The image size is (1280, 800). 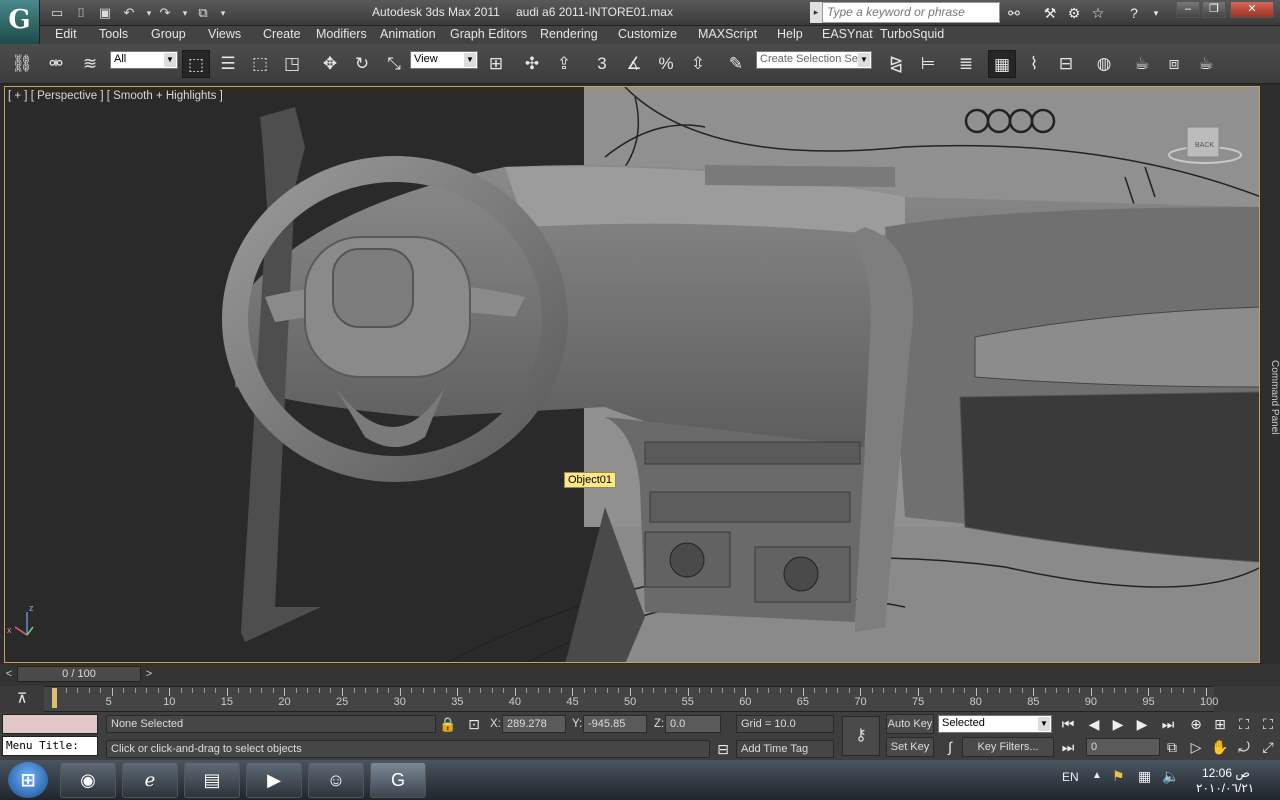 What do you see at coordinates (1225, 788) in the screenshot?
I see `clock-date: ٢٠١٠/٠٦/٢١` at bounding box center [1225, 788].